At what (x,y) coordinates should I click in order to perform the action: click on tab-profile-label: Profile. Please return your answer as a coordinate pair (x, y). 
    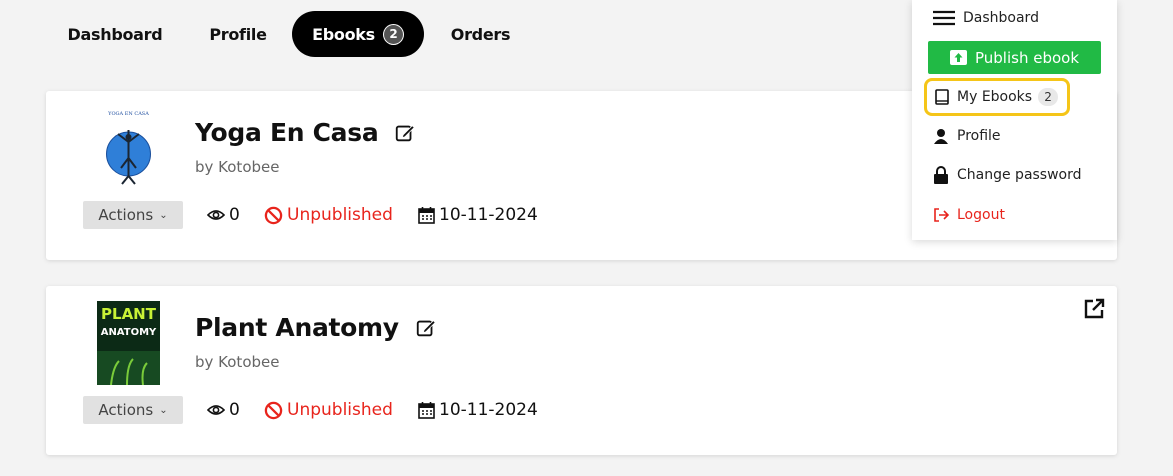
    Looking at the image, I should click on (238, 34).